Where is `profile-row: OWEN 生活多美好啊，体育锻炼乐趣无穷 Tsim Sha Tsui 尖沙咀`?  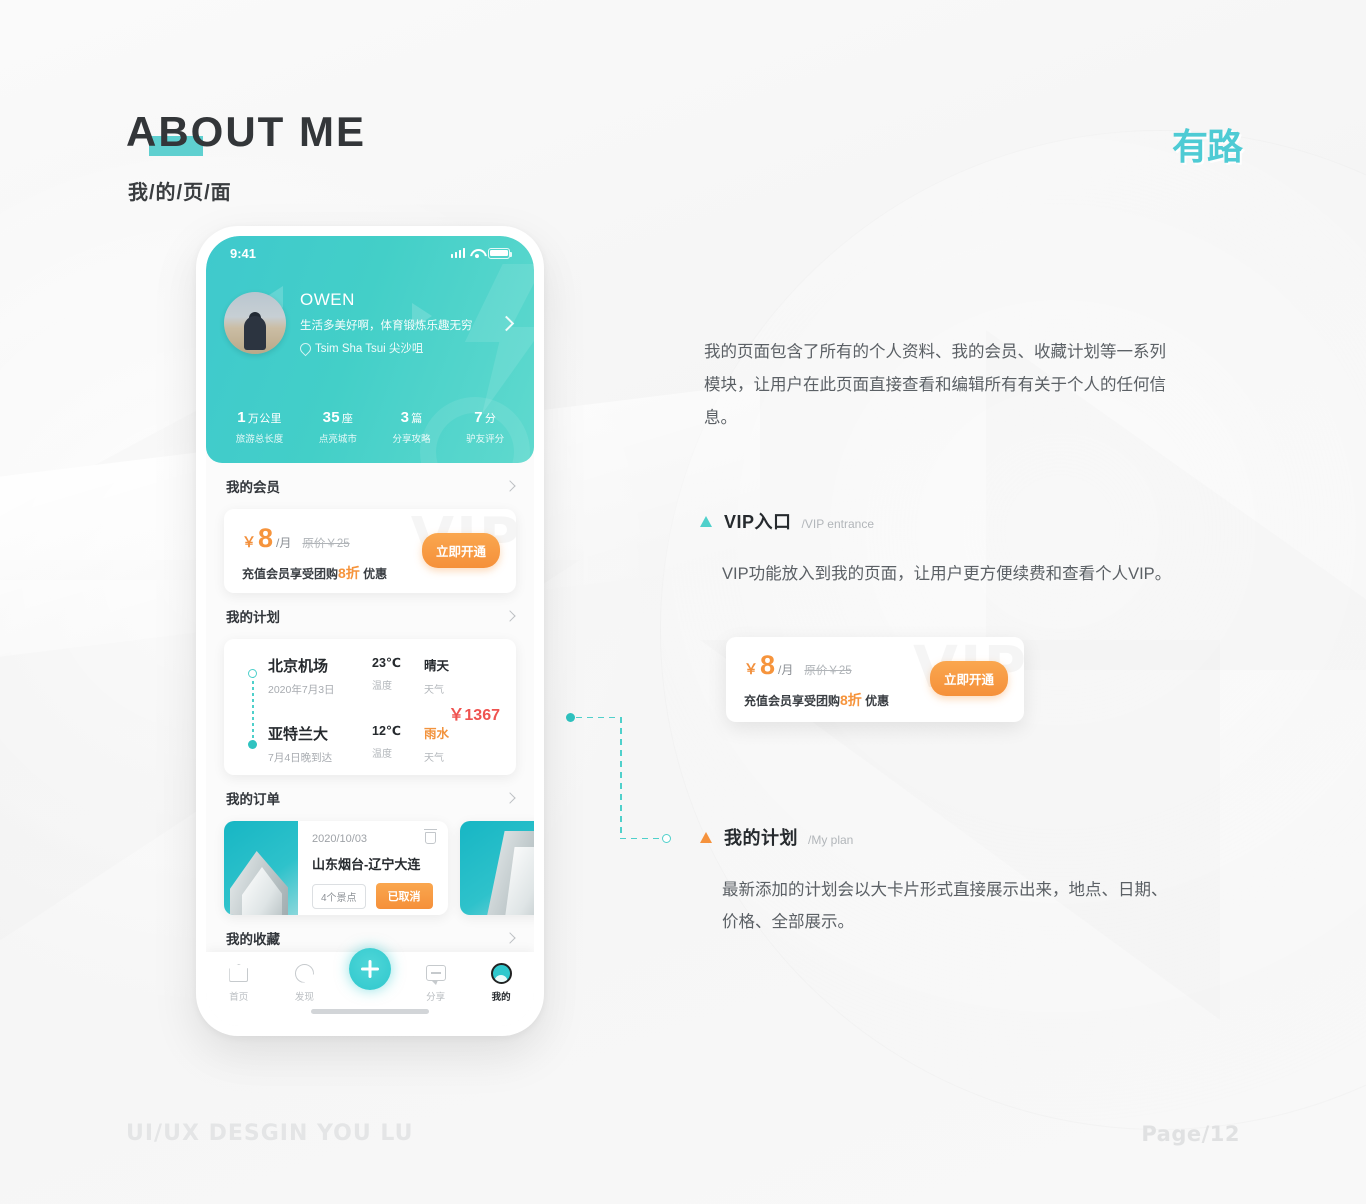
profile-row: OWEN 生活多美好啊，体育锻炼乐趣无穷 Tsim Sha Tsui 尖沙咀 is located at coordinates (370, 323).